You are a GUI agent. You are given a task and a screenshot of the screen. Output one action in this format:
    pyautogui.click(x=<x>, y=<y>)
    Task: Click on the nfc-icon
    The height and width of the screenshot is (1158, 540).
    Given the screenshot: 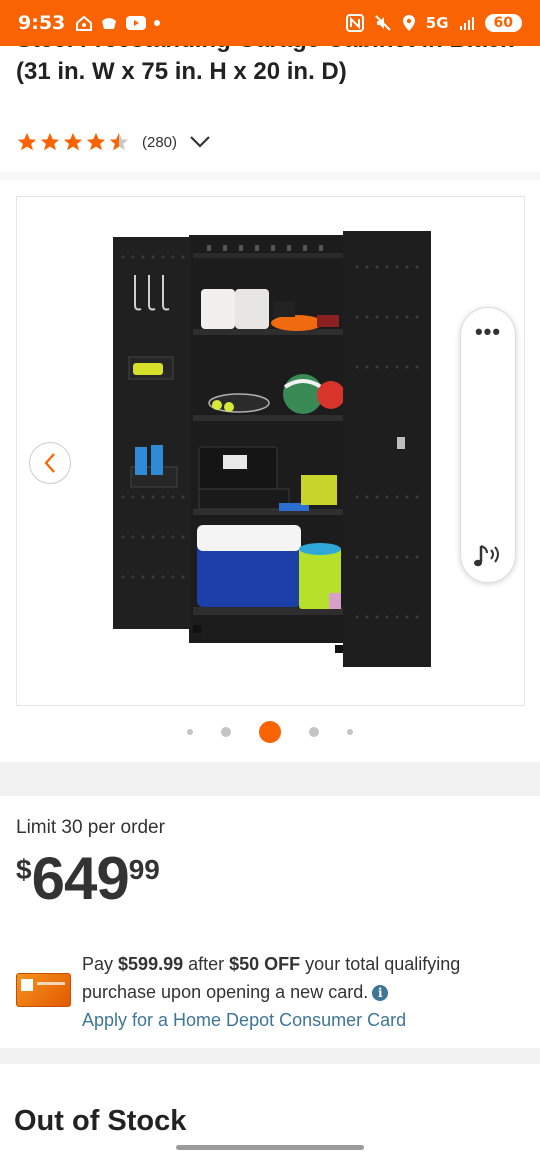 What is the action you would take?
    pyautogui.click(x=354, y=23)
    